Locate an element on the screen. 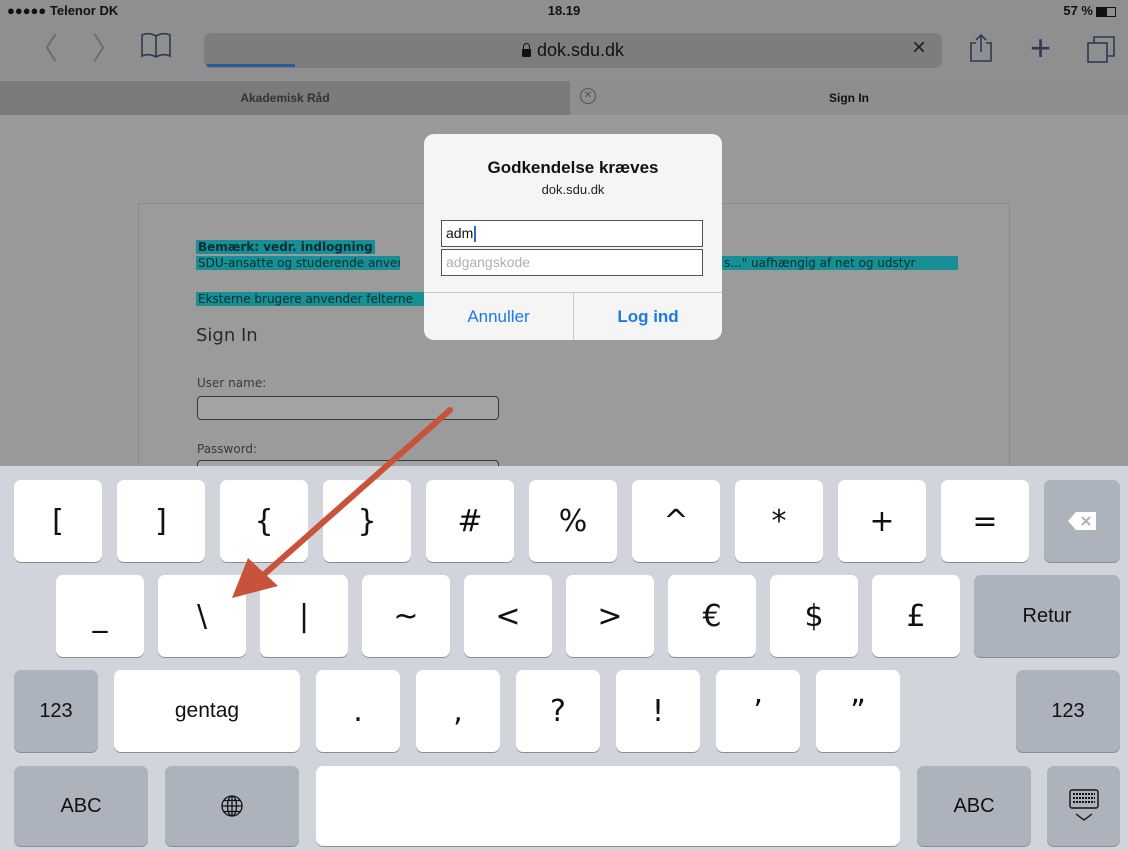 The width and height of the screenshot is (1128, 850). backspace-icon is located at coordinates (1082, 521).